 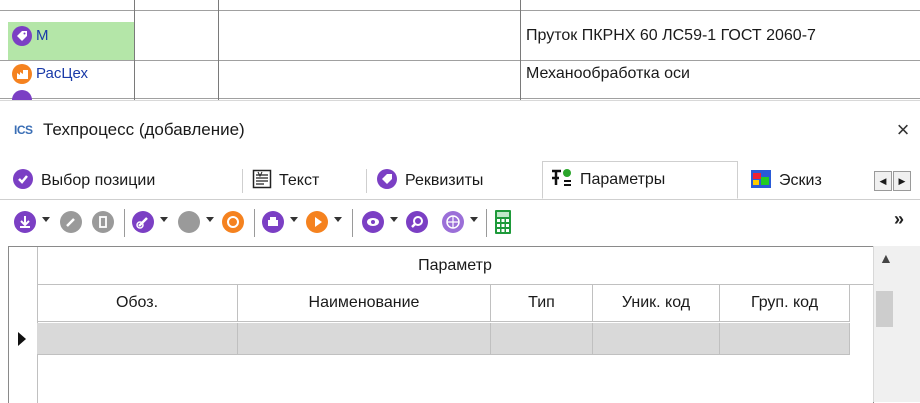 I want to click on text-doc-icon, so click(x=262, y=181).